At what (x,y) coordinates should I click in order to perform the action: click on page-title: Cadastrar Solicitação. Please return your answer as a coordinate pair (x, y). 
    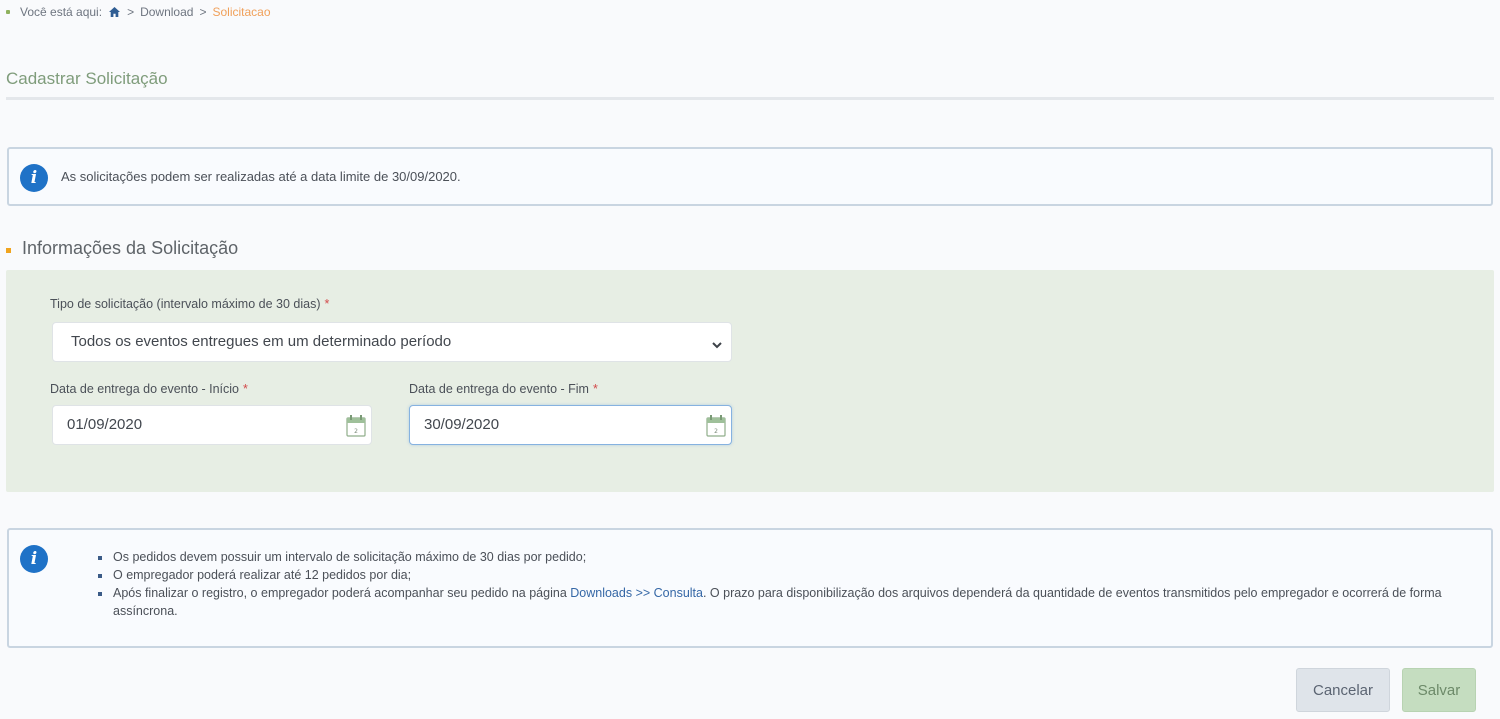
    Looking at the image, I should click on (87, 78).